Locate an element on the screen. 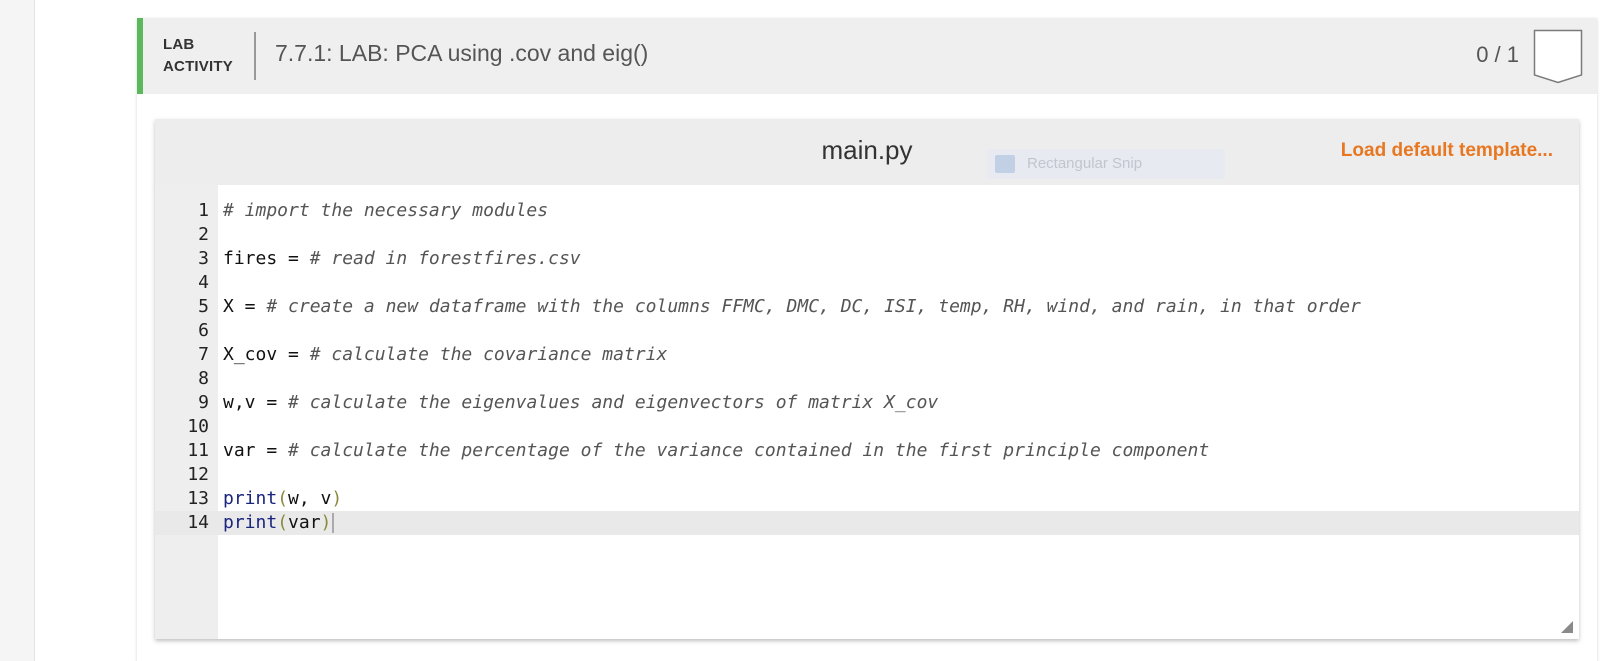 The width and height of the screenshot is (1604, 661). line-number: 11 is located at coordinates (198, 450).